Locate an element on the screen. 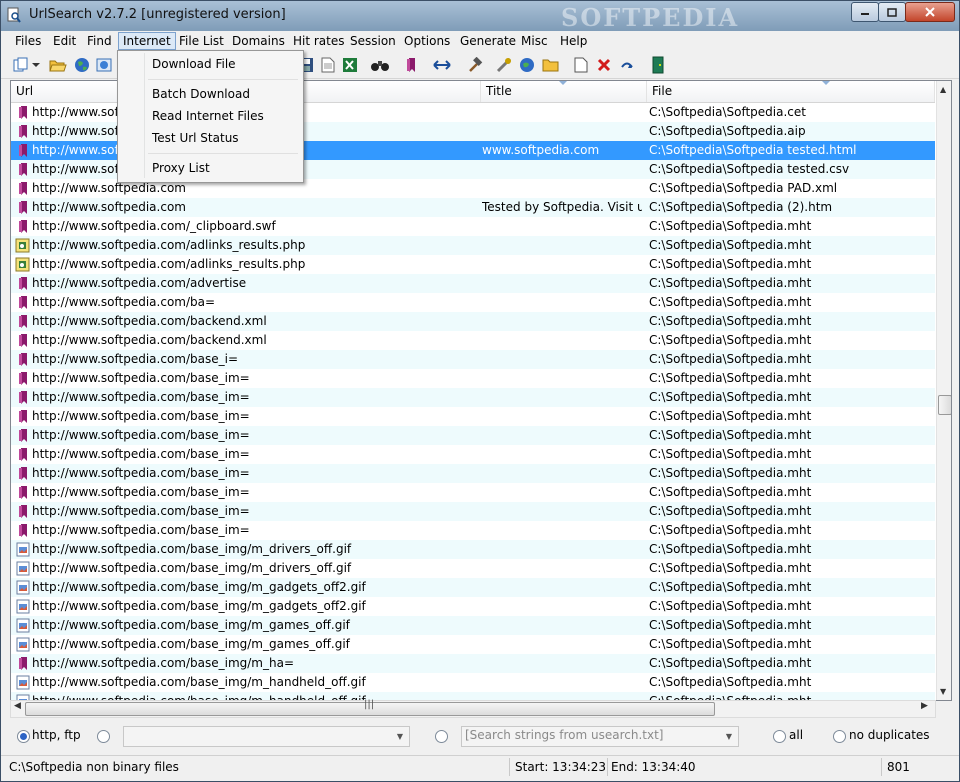 This screenshot has height=782, width=960. menu-misc: Misc is located at coordinates (534, 41).